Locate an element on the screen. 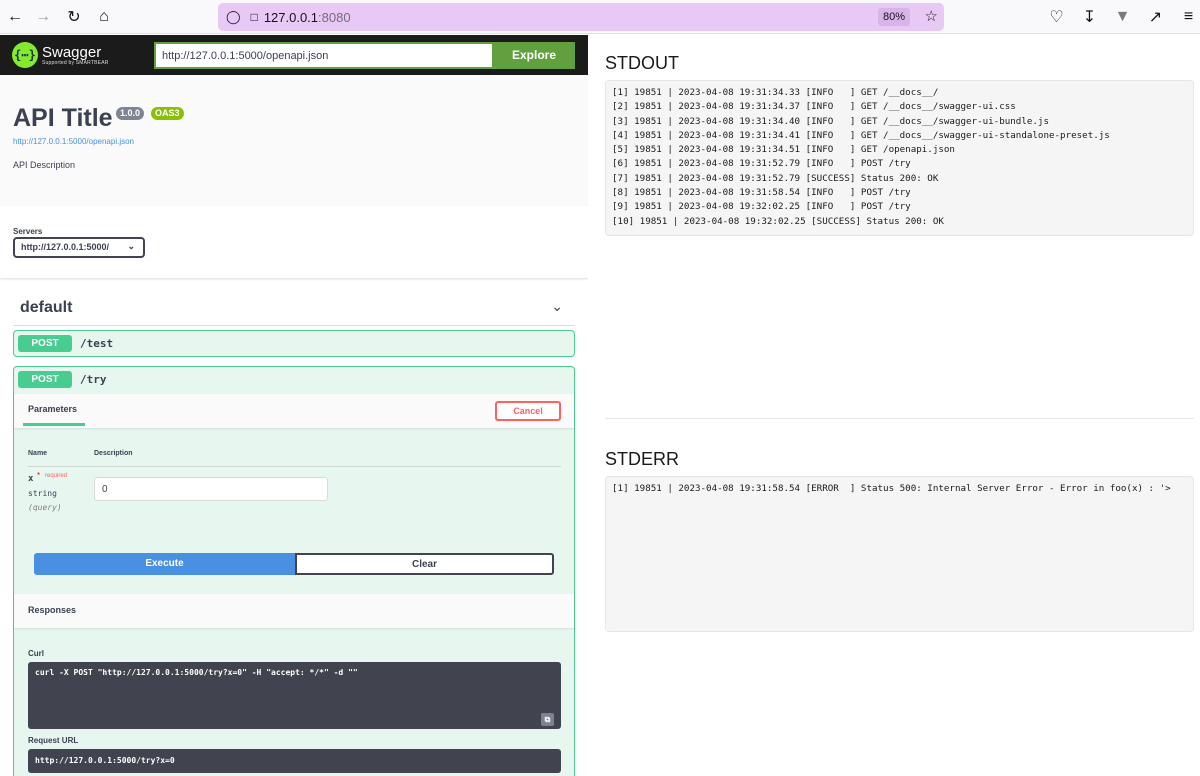  page-info-icon: □ is located at coordinates (254, 17).